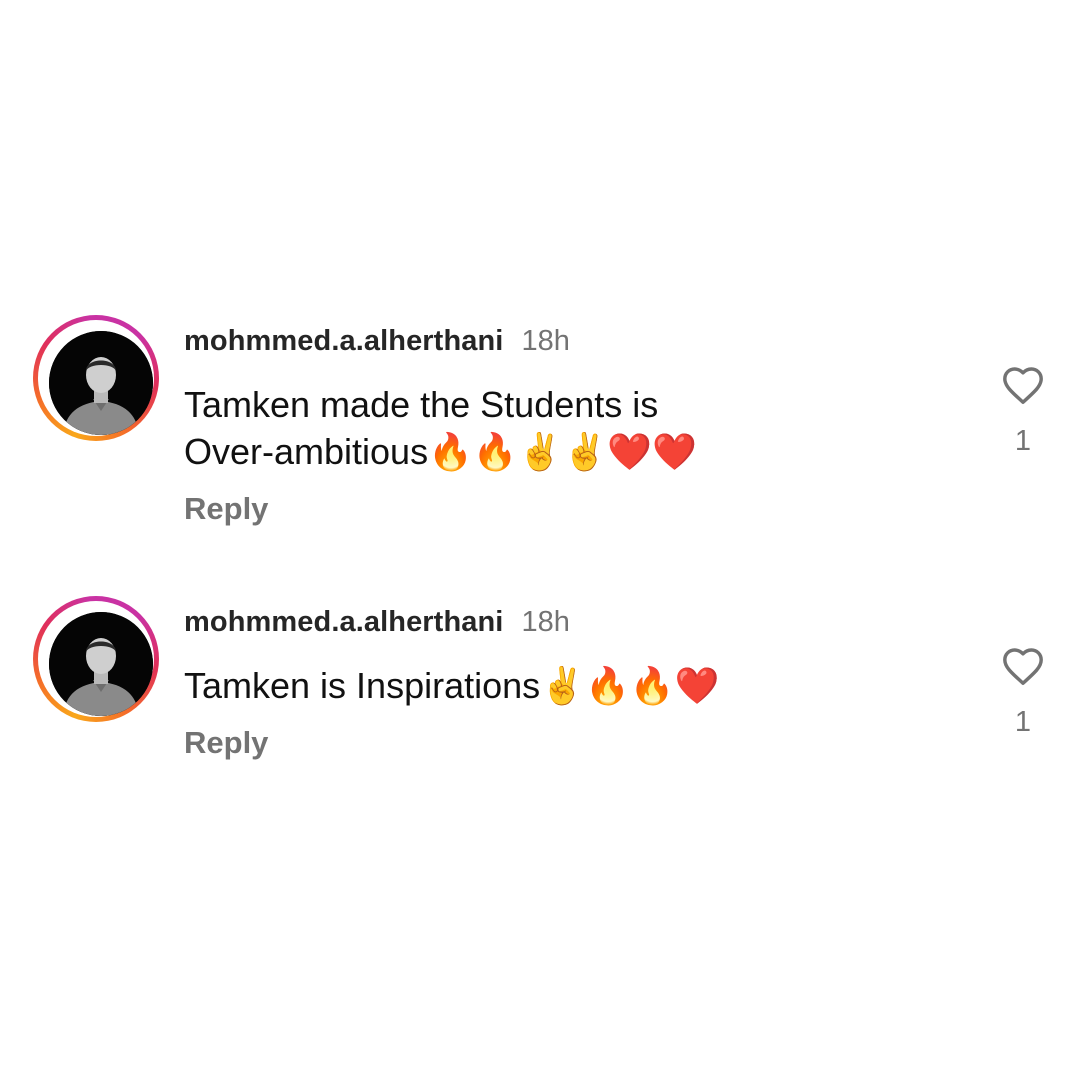  What do you see at coordinates (452, 685) in the screenshot?
I see `comment-text: Tamken is Inspirations✌️🔥🔥❤️` at bounding box center [452, 685].